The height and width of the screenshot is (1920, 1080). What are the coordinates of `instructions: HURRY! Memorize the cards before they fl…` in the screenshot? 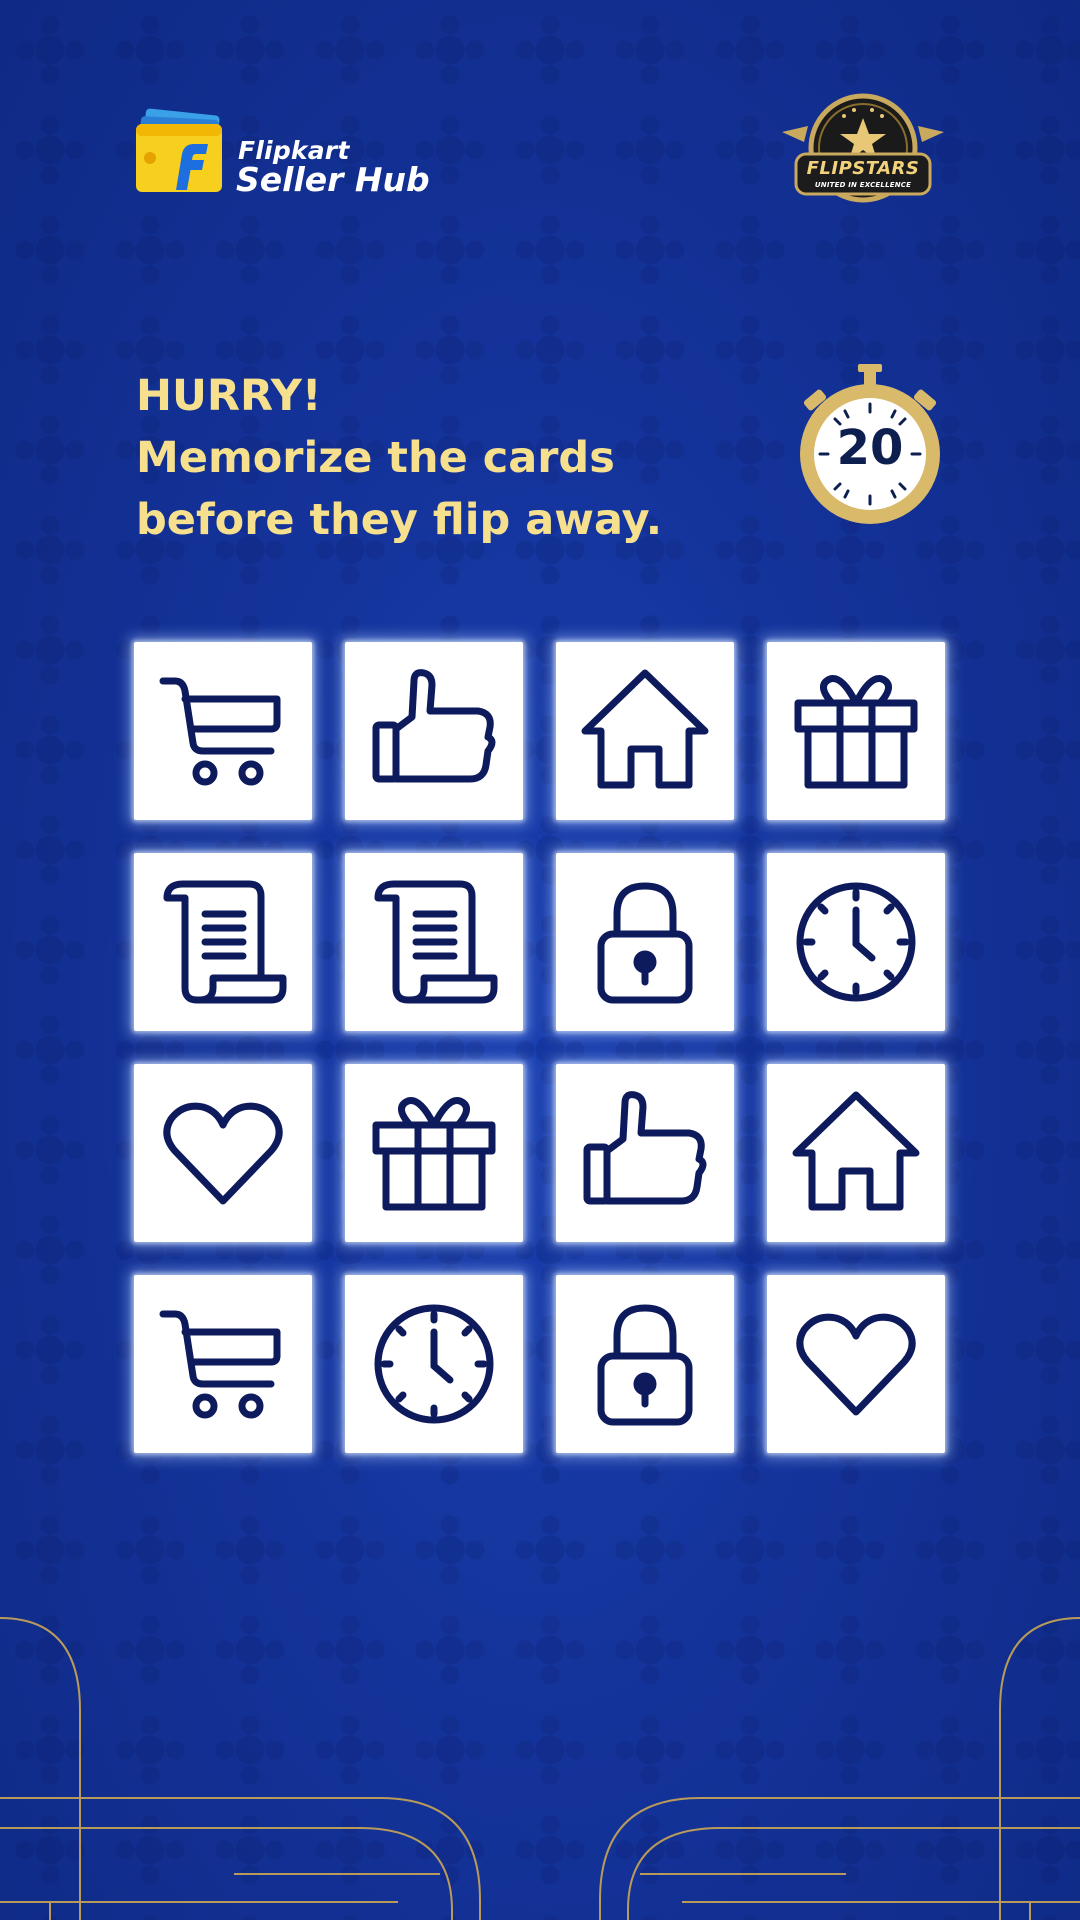 It's located at (416, 458).